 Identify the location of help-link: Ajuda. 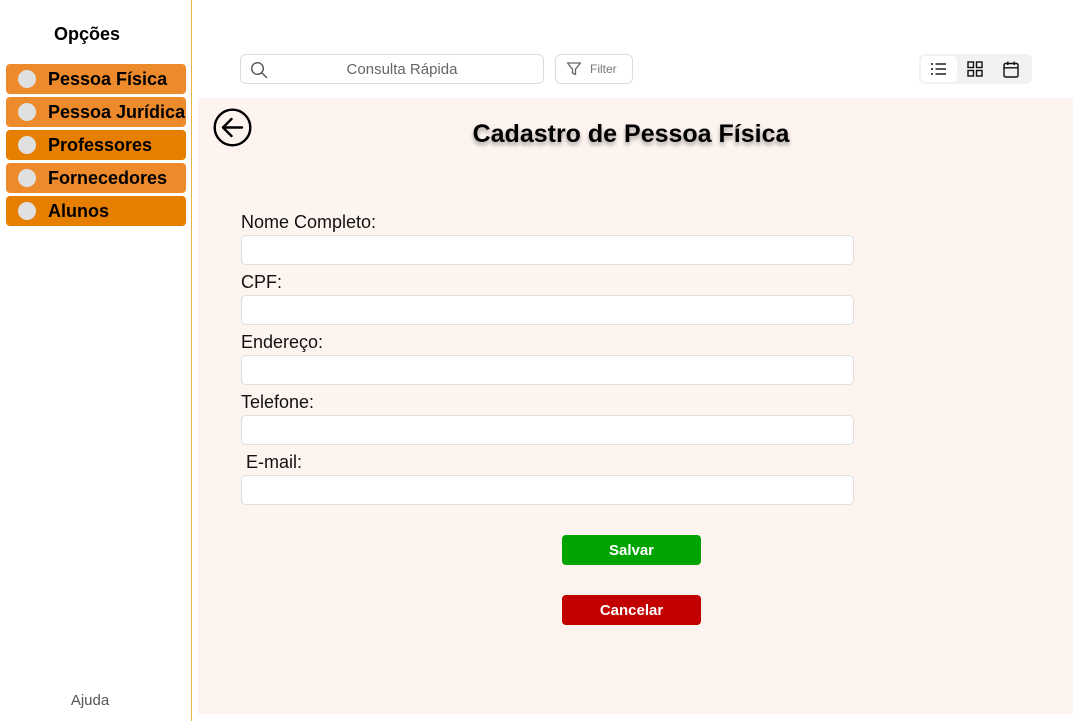
(90, 700).